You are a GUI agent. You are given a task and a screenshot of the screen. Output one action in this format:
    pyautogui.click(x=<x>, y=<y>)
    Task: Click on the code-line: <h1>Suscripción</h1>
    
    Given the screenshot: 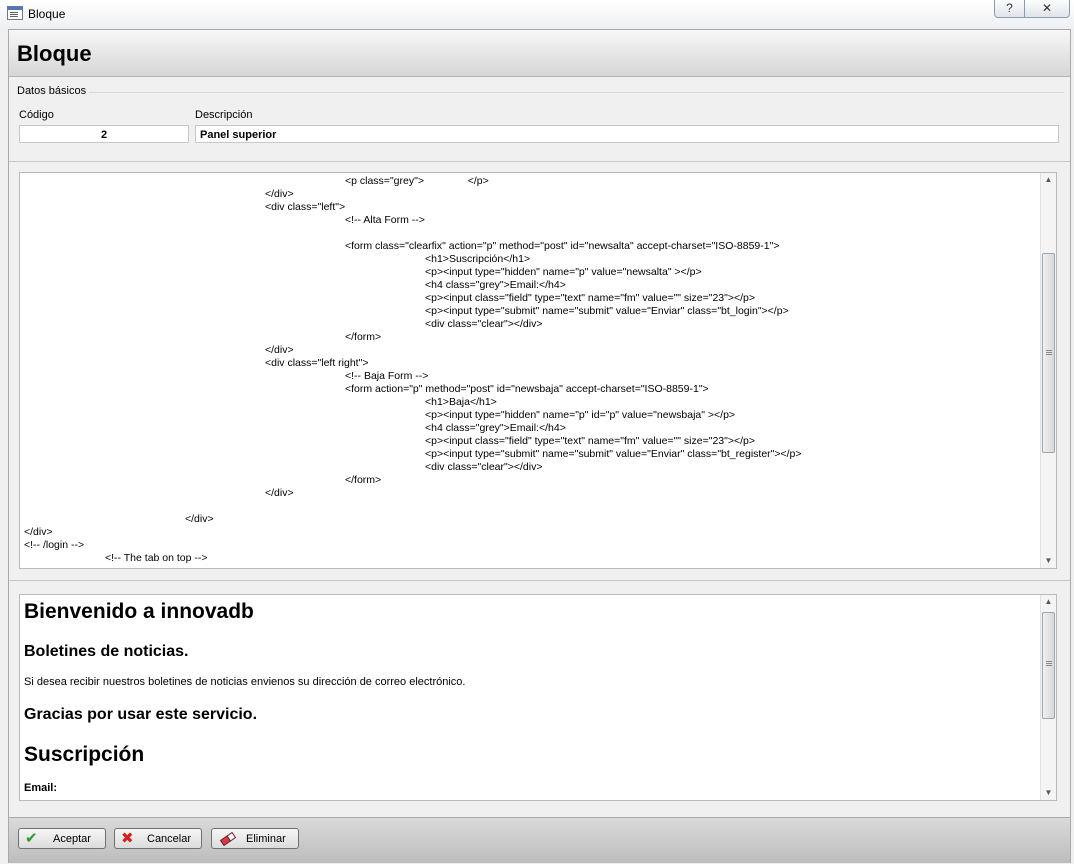 What is the action you would take?
    pyautogui.click(x=478, y=259)
    